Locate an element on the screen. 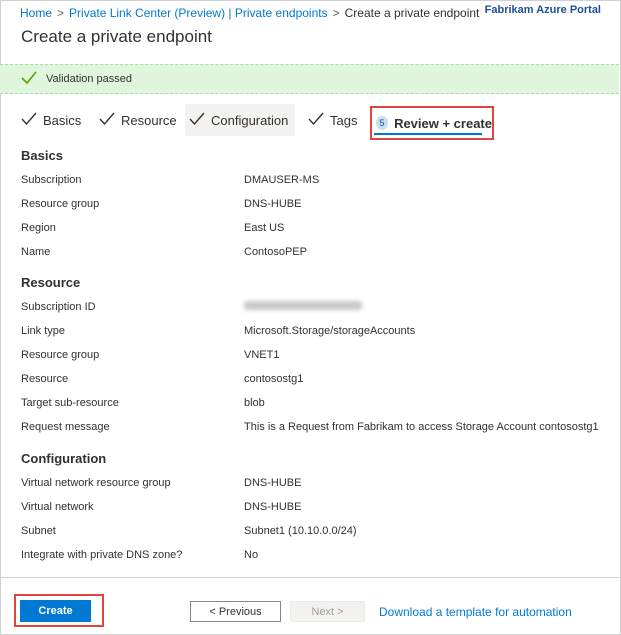  breadcrumb-home-link: Home is located at coordinates (36, 13).